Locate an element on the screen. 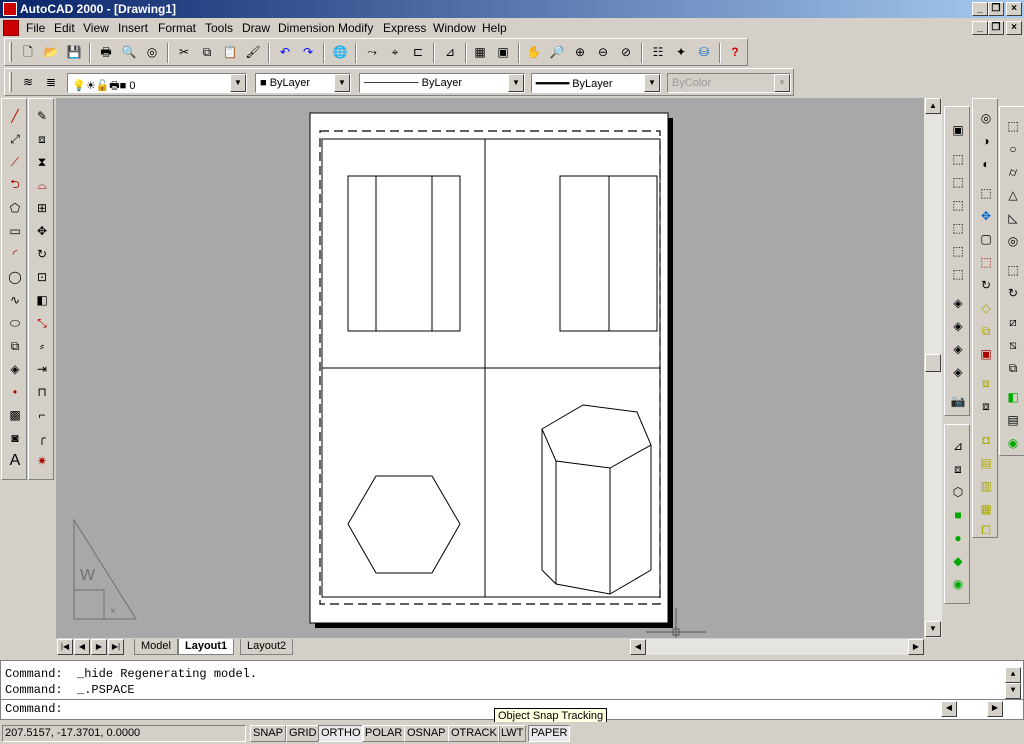 Image resolution: width=1024 pixels, height=744 pixels. osnap-icon: ⌖ is located at coordinates (395, 52).